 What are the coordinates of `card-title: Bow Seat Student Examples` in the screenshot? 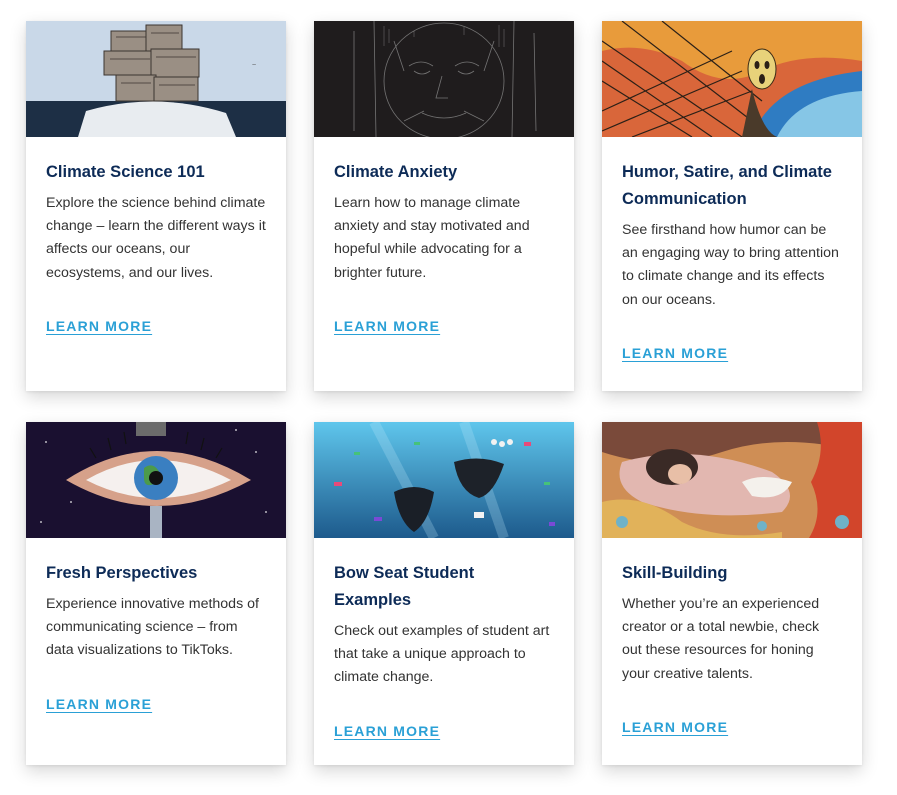 It's located at (404, 586).